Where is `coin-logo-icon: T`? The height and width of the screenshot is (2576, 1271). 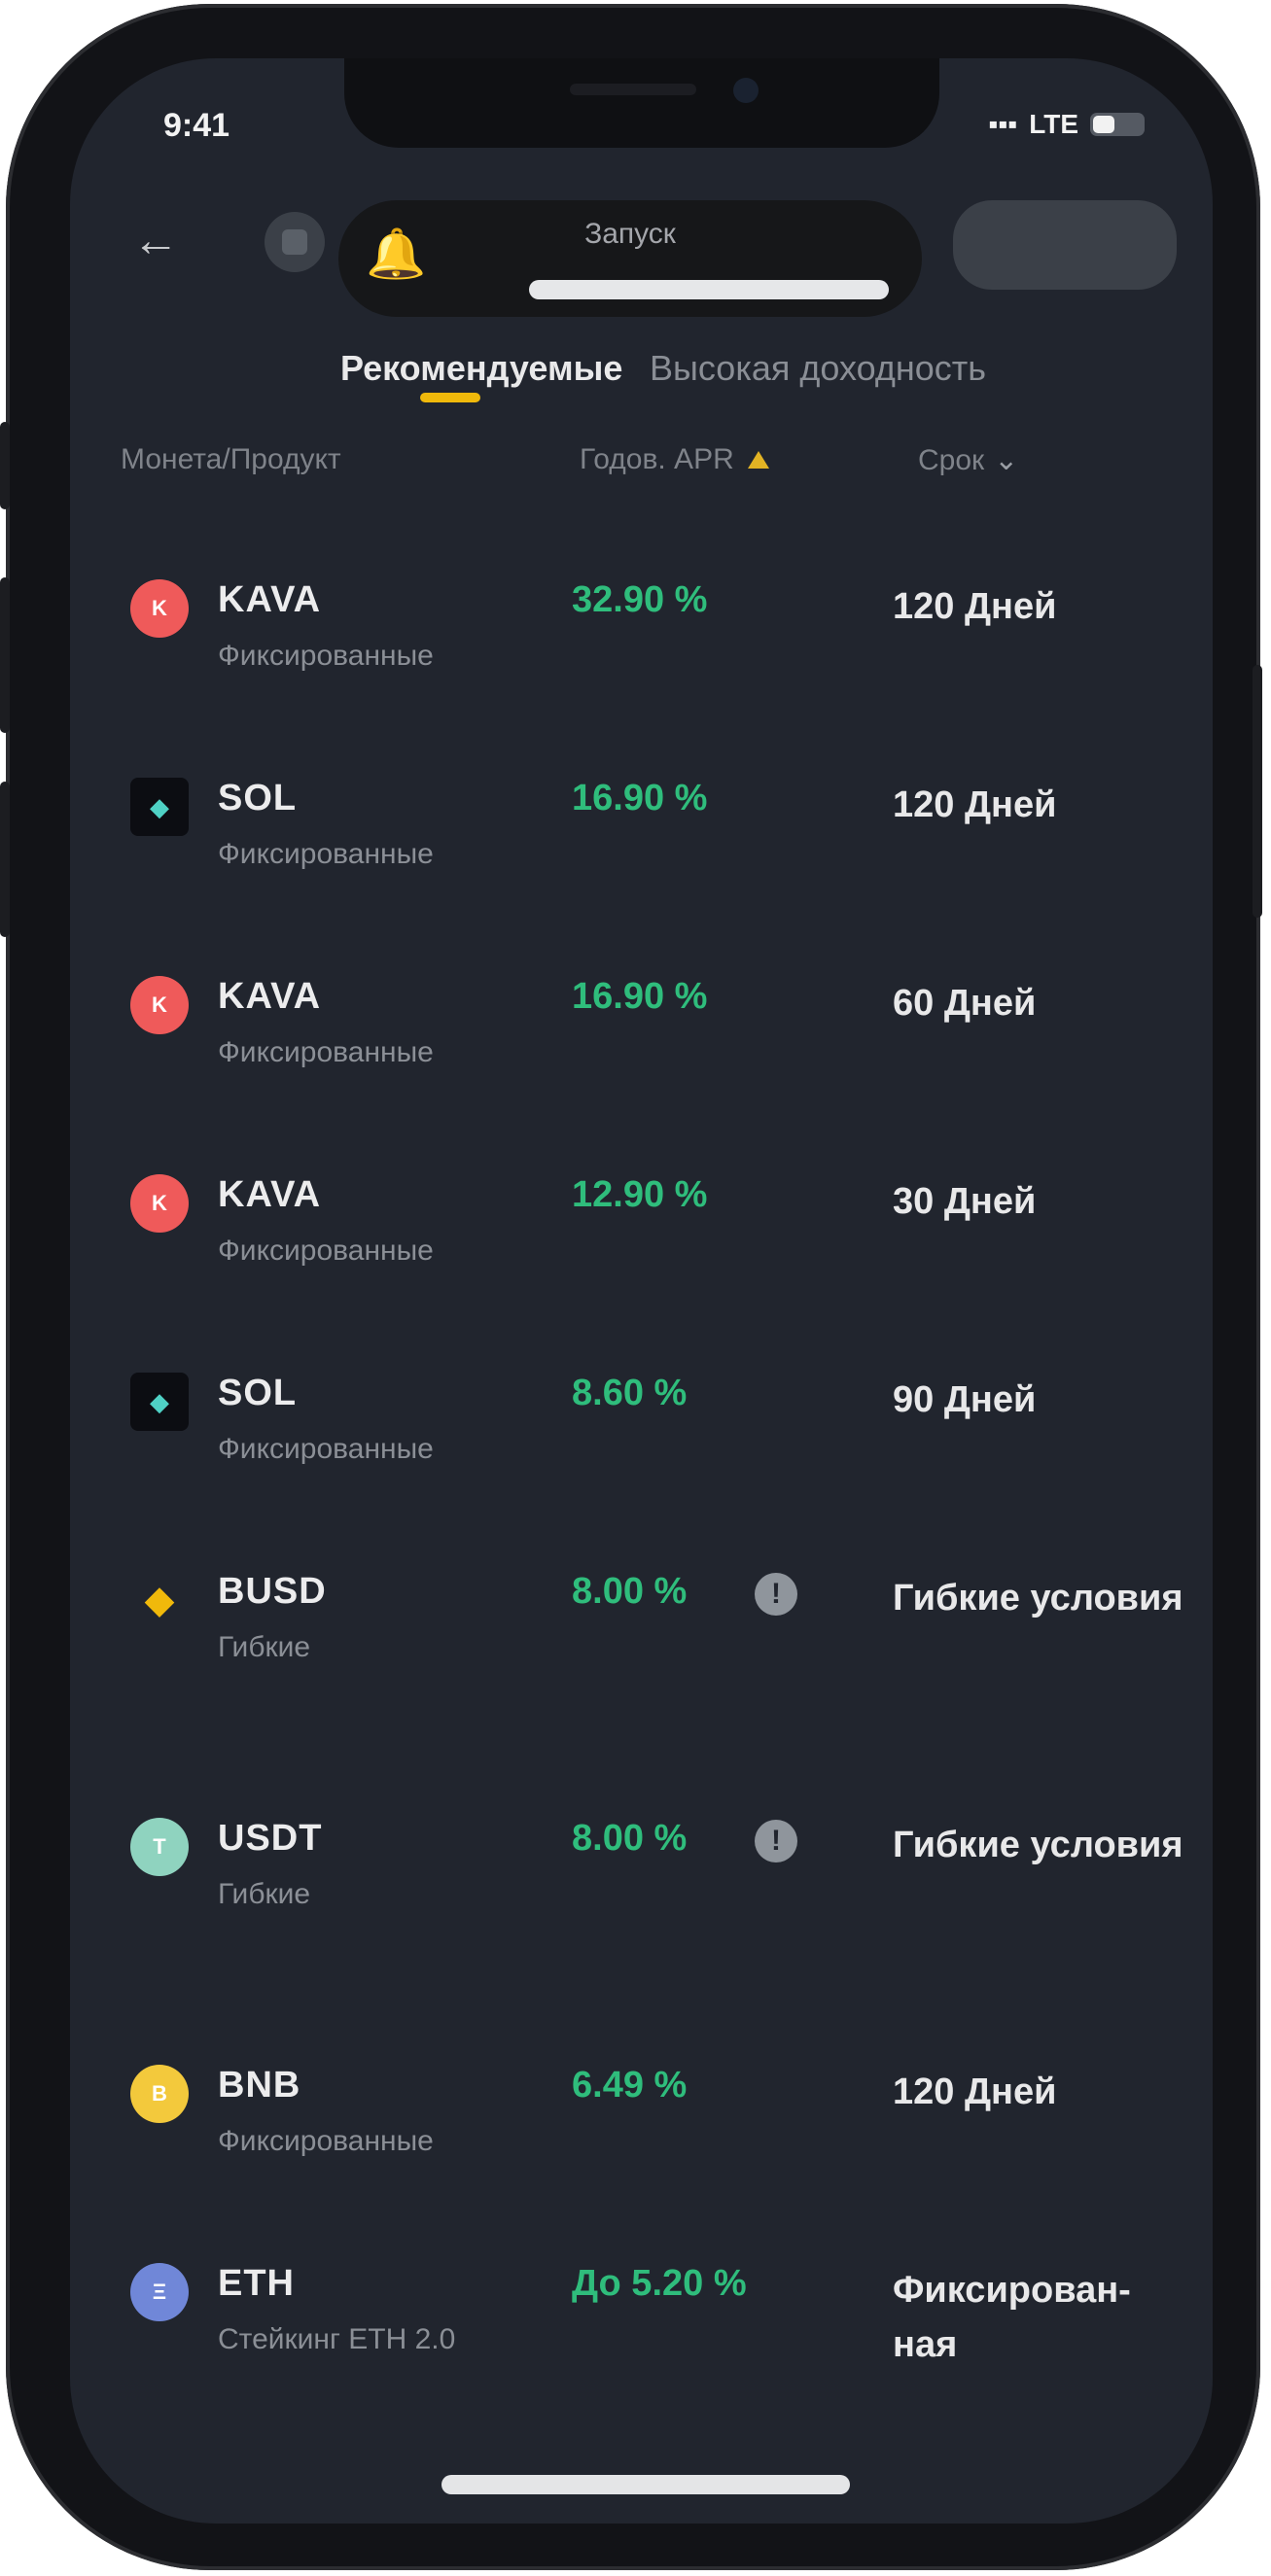 coin-logo-icon: T is located at coordinates (160, 1847).